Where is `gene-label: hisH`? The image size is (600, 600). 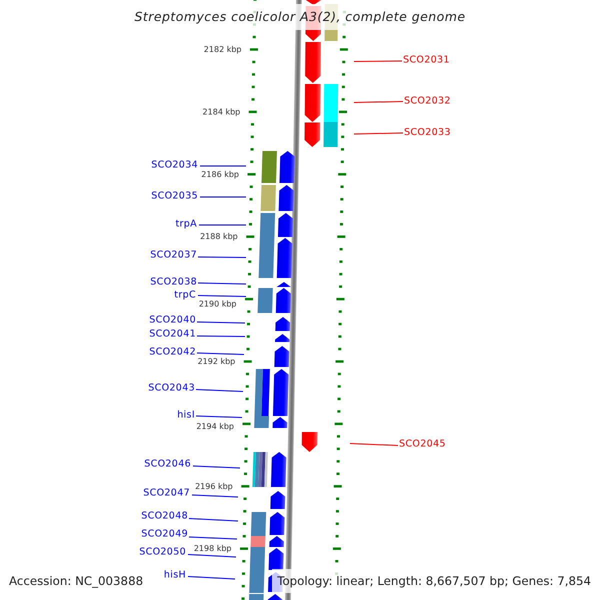 gene-label: hisH is located at coordinates (175, 575).